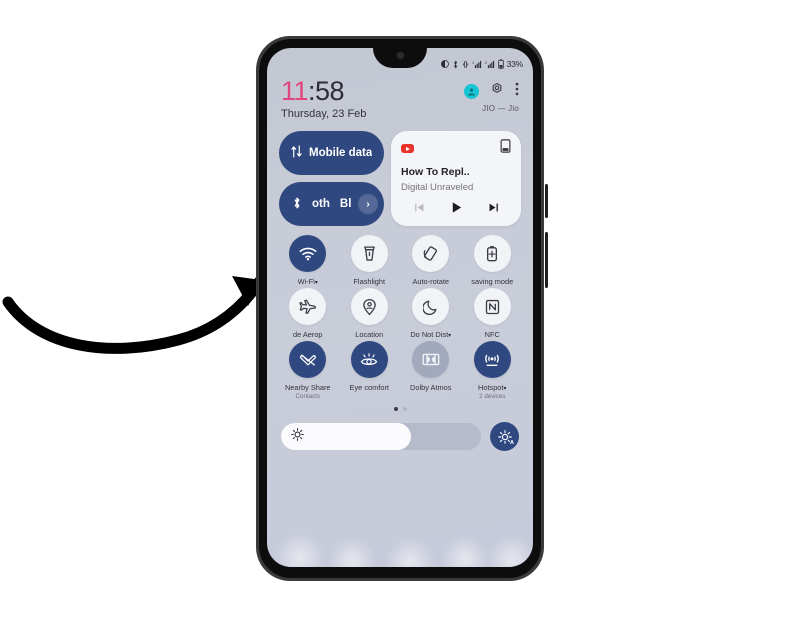 The image size is (800, 625). Describe the element at coordinates (490, 64) in the screenshot. I see `signal-sim2-icon: 2` at that location.